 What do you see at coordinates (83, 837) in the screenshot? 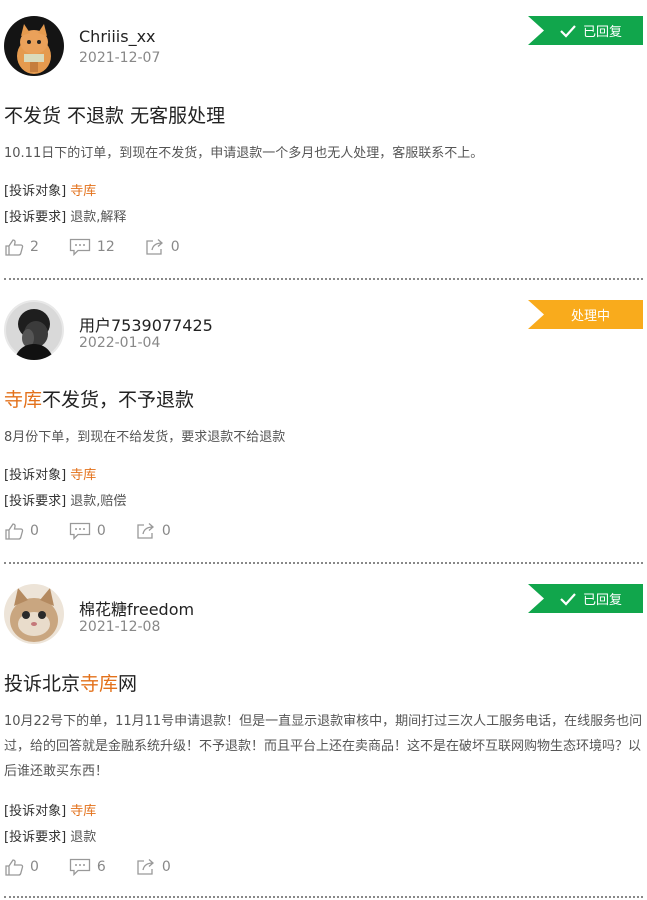
I see `request-value: 退款` at bounding box center [83, 837].